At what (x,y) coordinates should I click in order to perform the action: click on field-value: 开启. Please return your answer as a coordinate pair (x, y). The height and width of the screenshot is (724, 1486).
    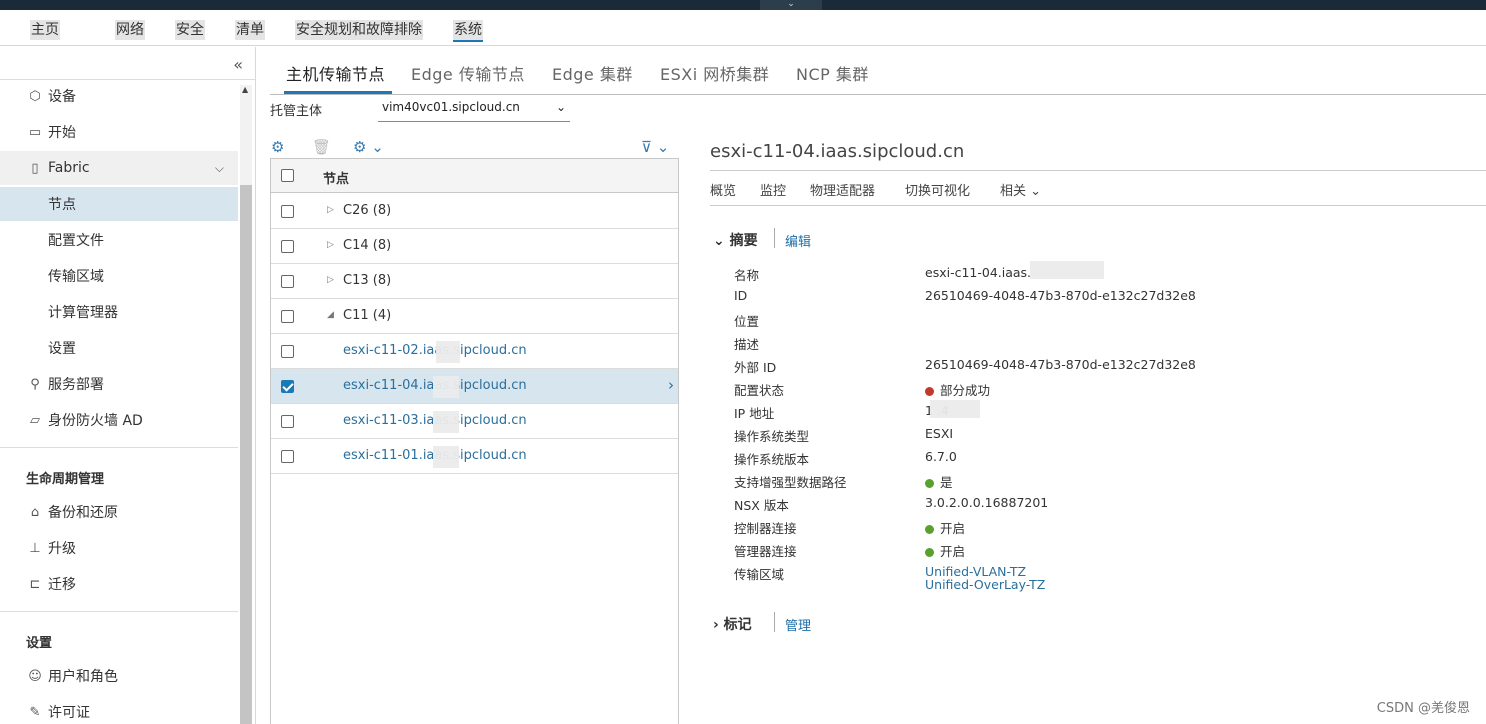
    Looking at the image, I should click on (945, 550).